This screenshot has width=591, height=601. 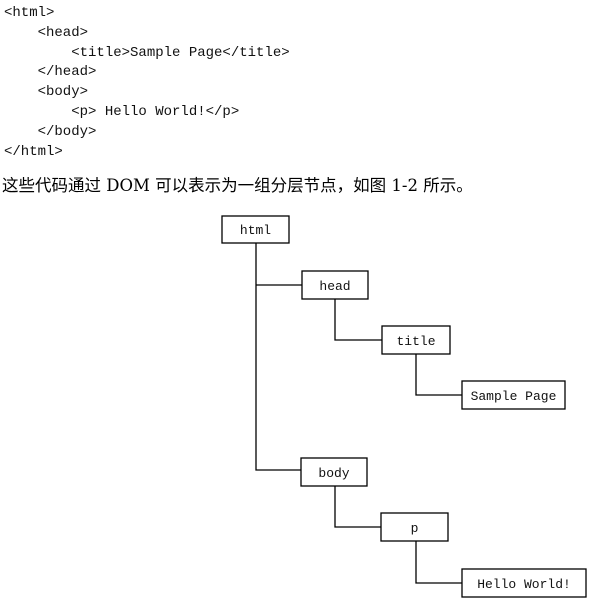 I want to click on node-p-label: p, so click(x=415, y=528).